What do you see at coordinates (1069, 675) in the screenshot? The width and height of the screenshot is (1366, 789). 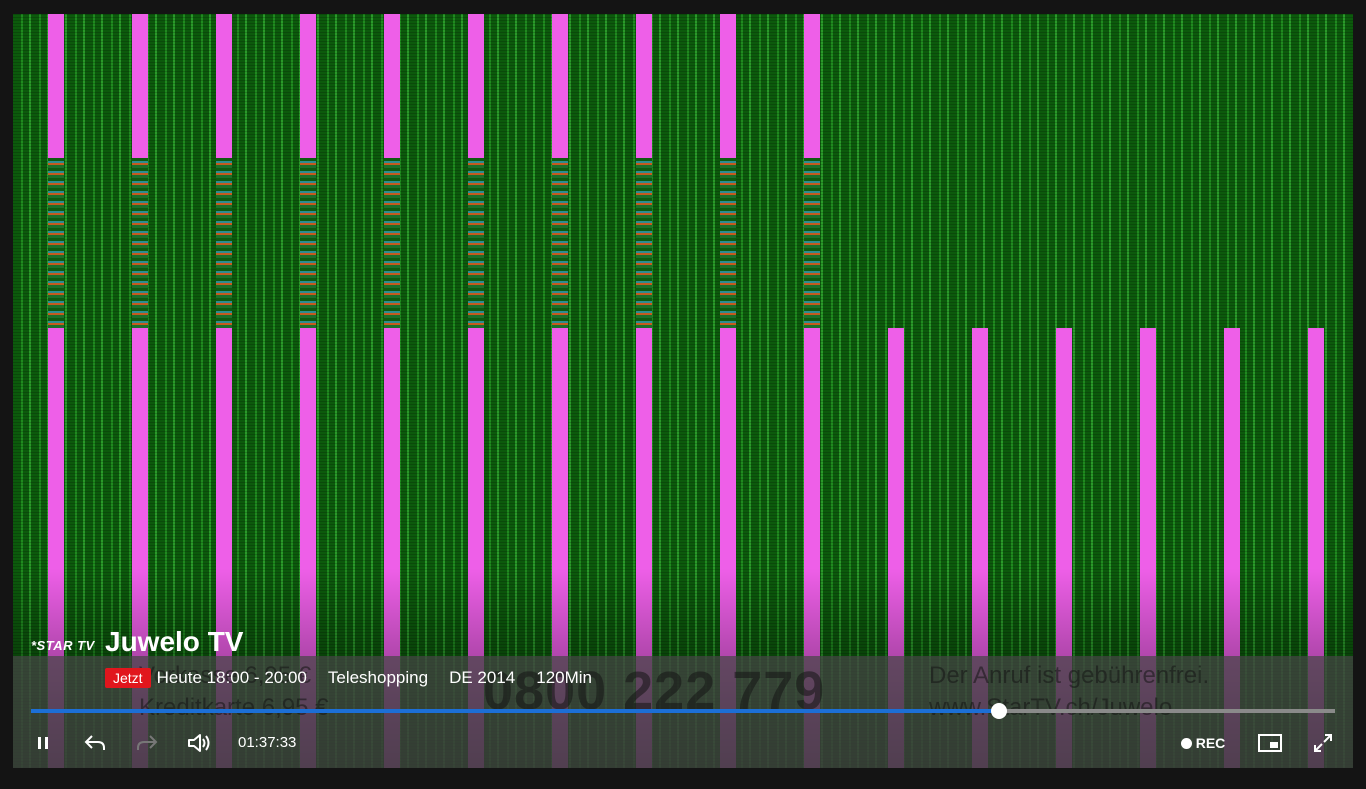 I see `ticker-line1-right: Der Anruf ist gebührenfrei.` at bounding box center [1069, 675].